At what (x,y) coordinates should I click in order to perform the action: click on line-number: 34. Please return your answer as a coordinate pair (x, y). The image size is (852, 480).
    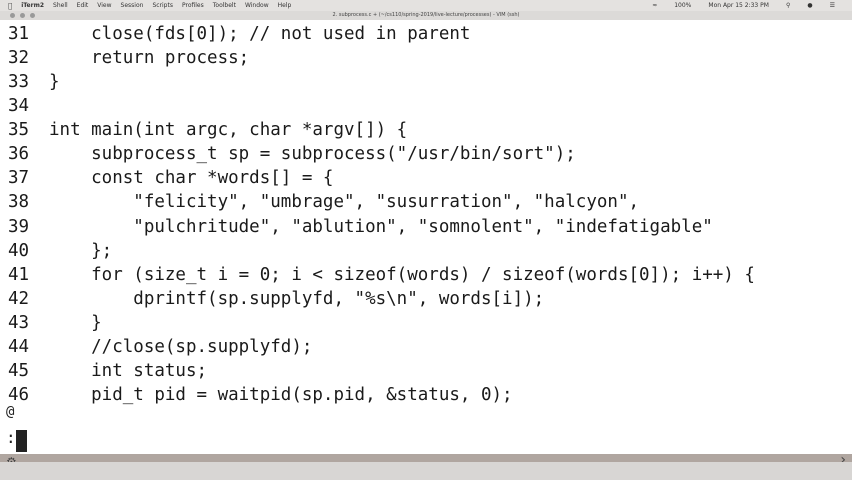
    Looking at the image, I should click on (19, 106).